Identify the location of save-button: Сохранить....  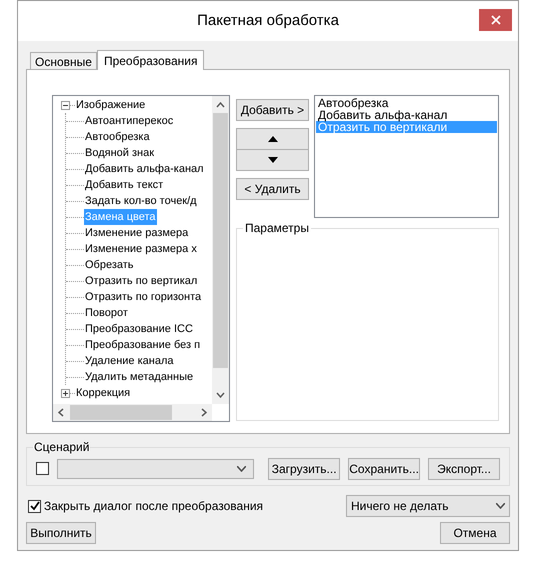
(384, 469).